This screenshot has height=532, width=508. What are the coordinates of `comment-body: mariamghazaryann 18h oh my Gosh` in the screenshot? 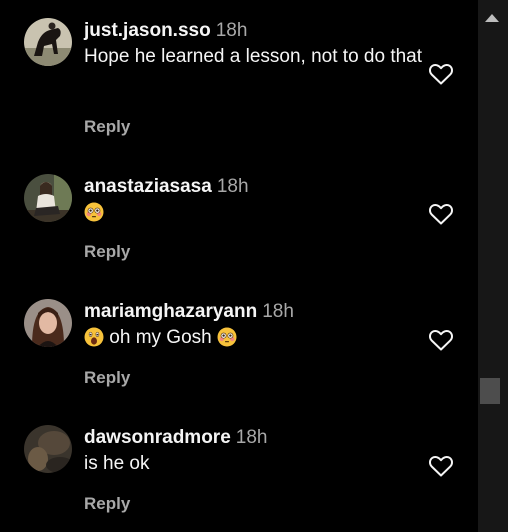 It's located at (254, 325).